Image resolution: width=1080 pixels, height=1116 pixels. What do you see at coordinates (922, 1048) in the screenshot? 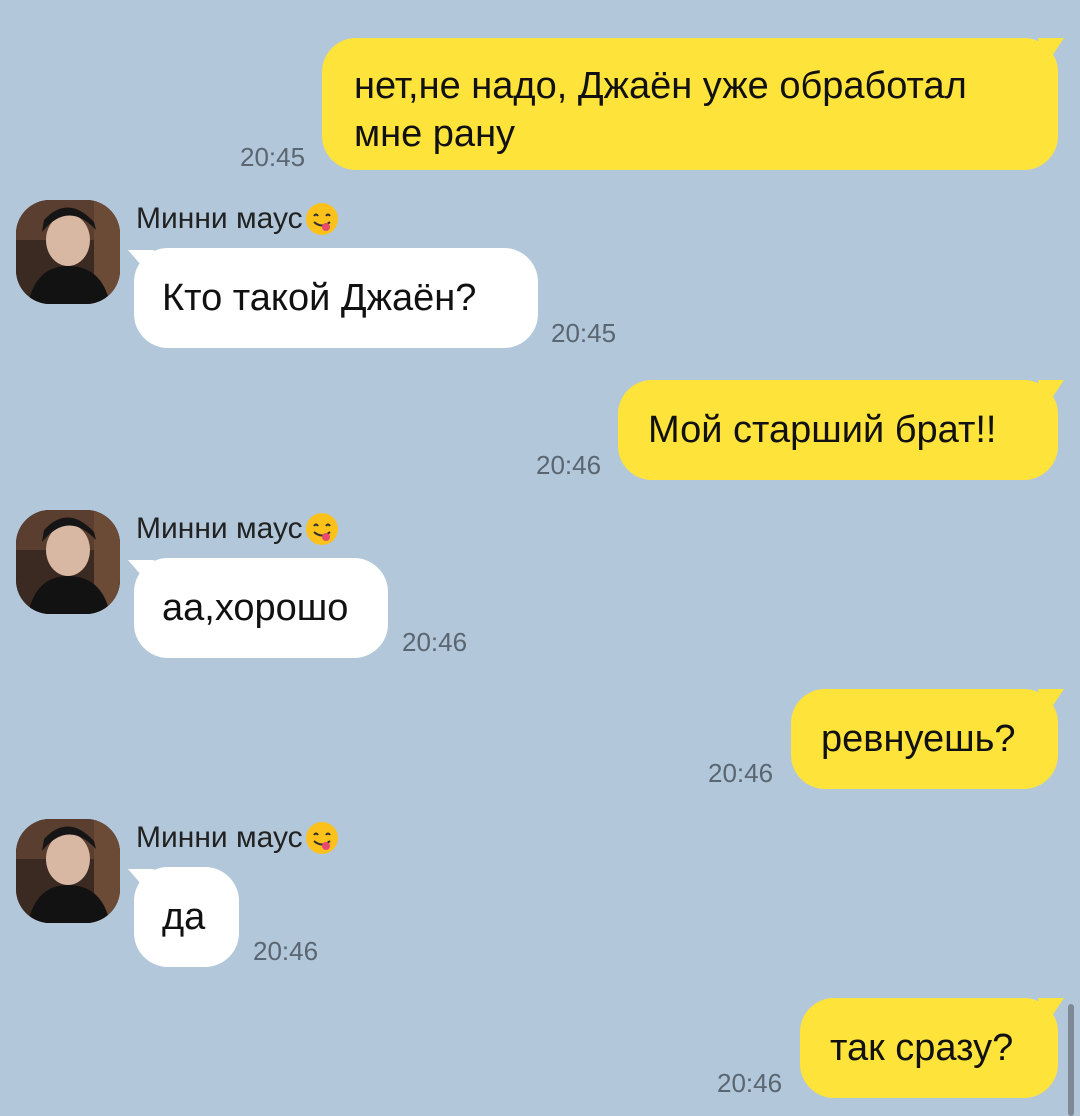
I see `message-text: так сразу?` at bounding box center [922, 1048].